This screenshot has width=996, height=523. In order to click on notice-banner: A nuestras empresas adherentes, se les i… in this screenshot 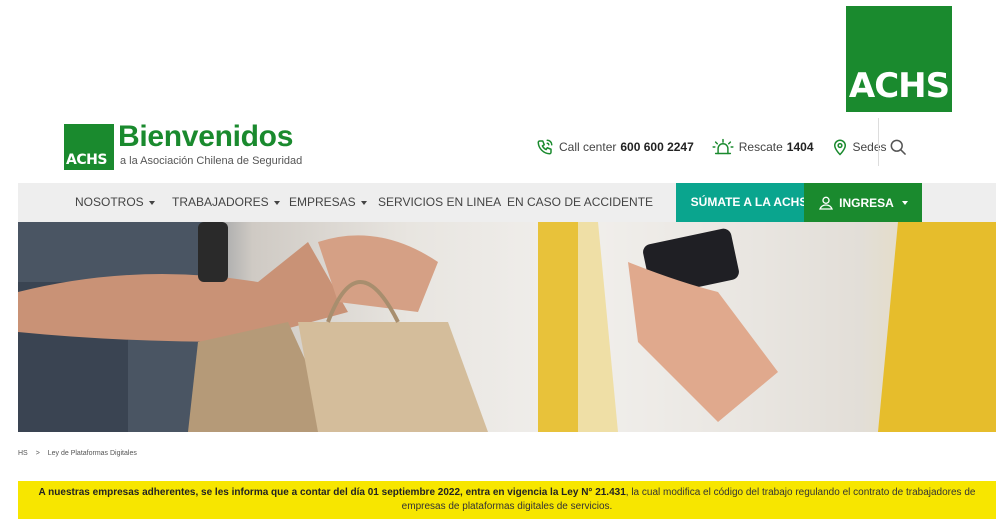, I will do `click(507, 500)`.